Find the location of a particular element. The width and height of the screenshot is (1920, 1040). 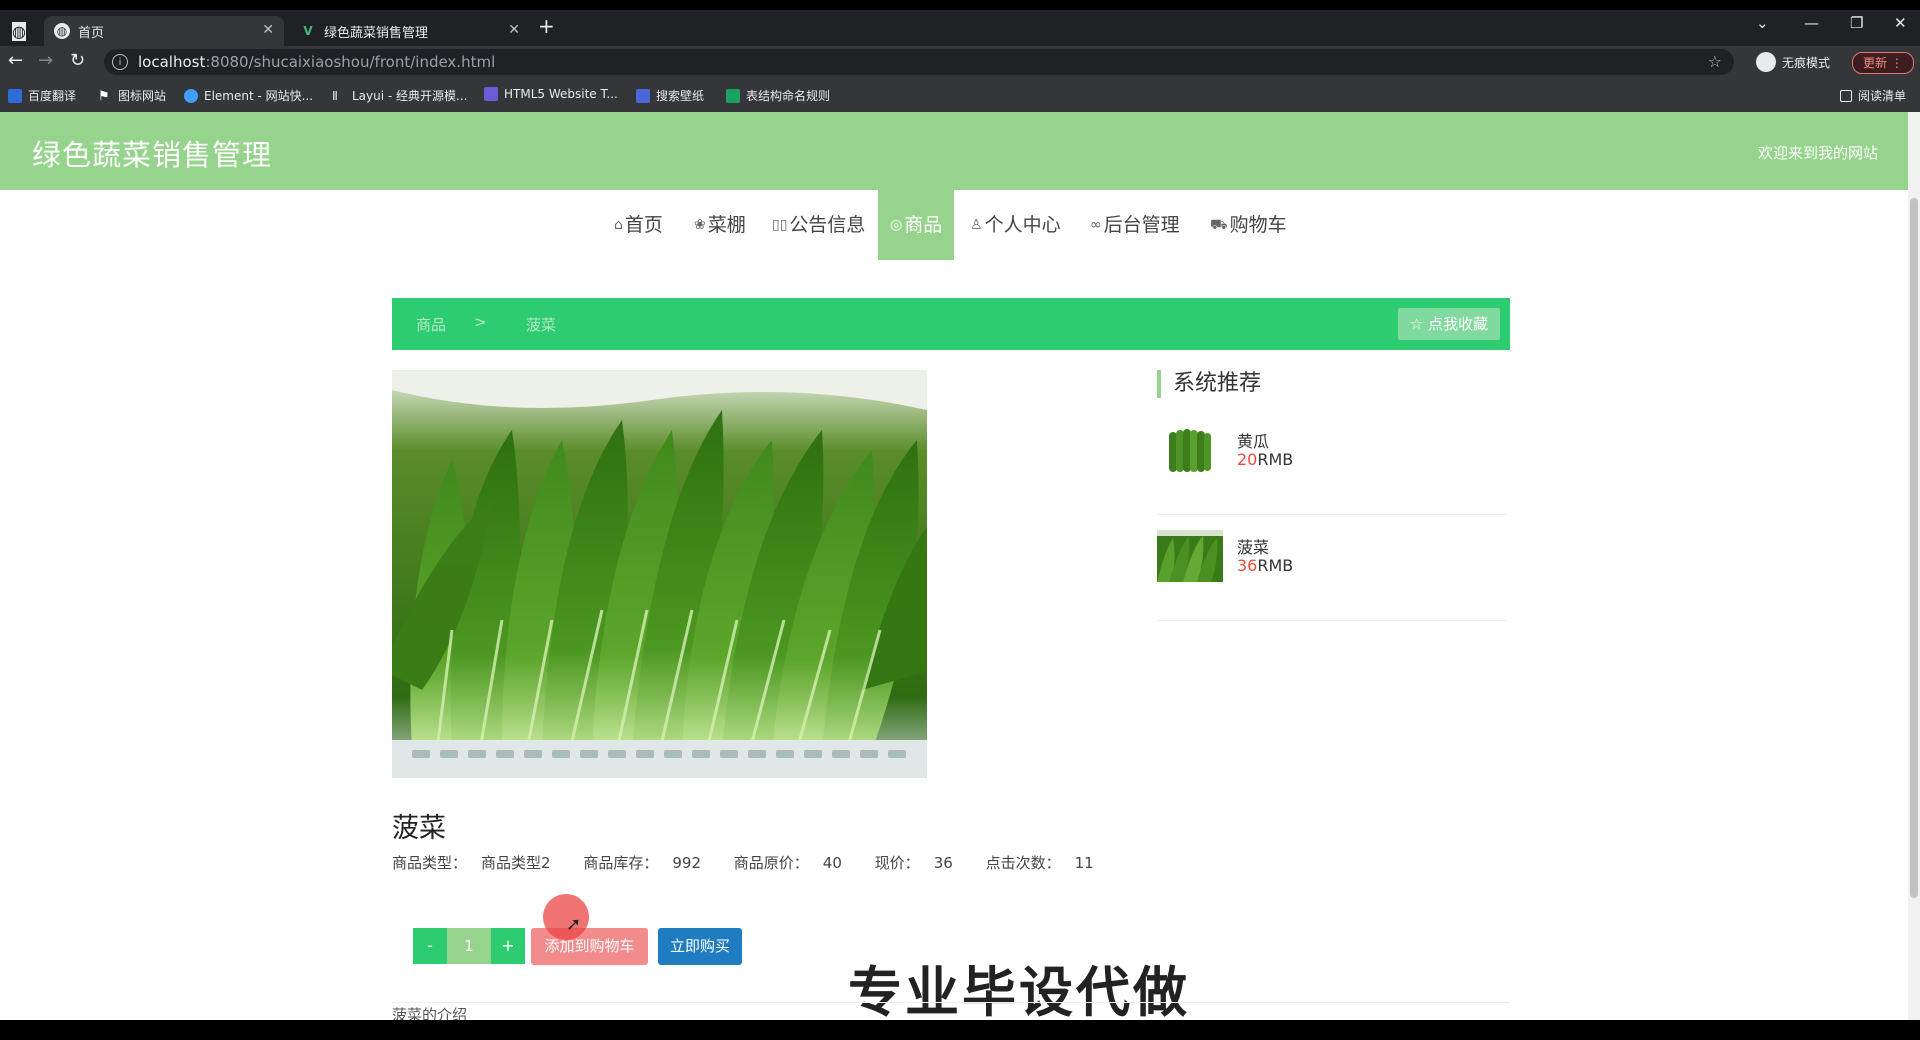

update-button: 更新 ⋮ is located at coordinates (1883, 63).